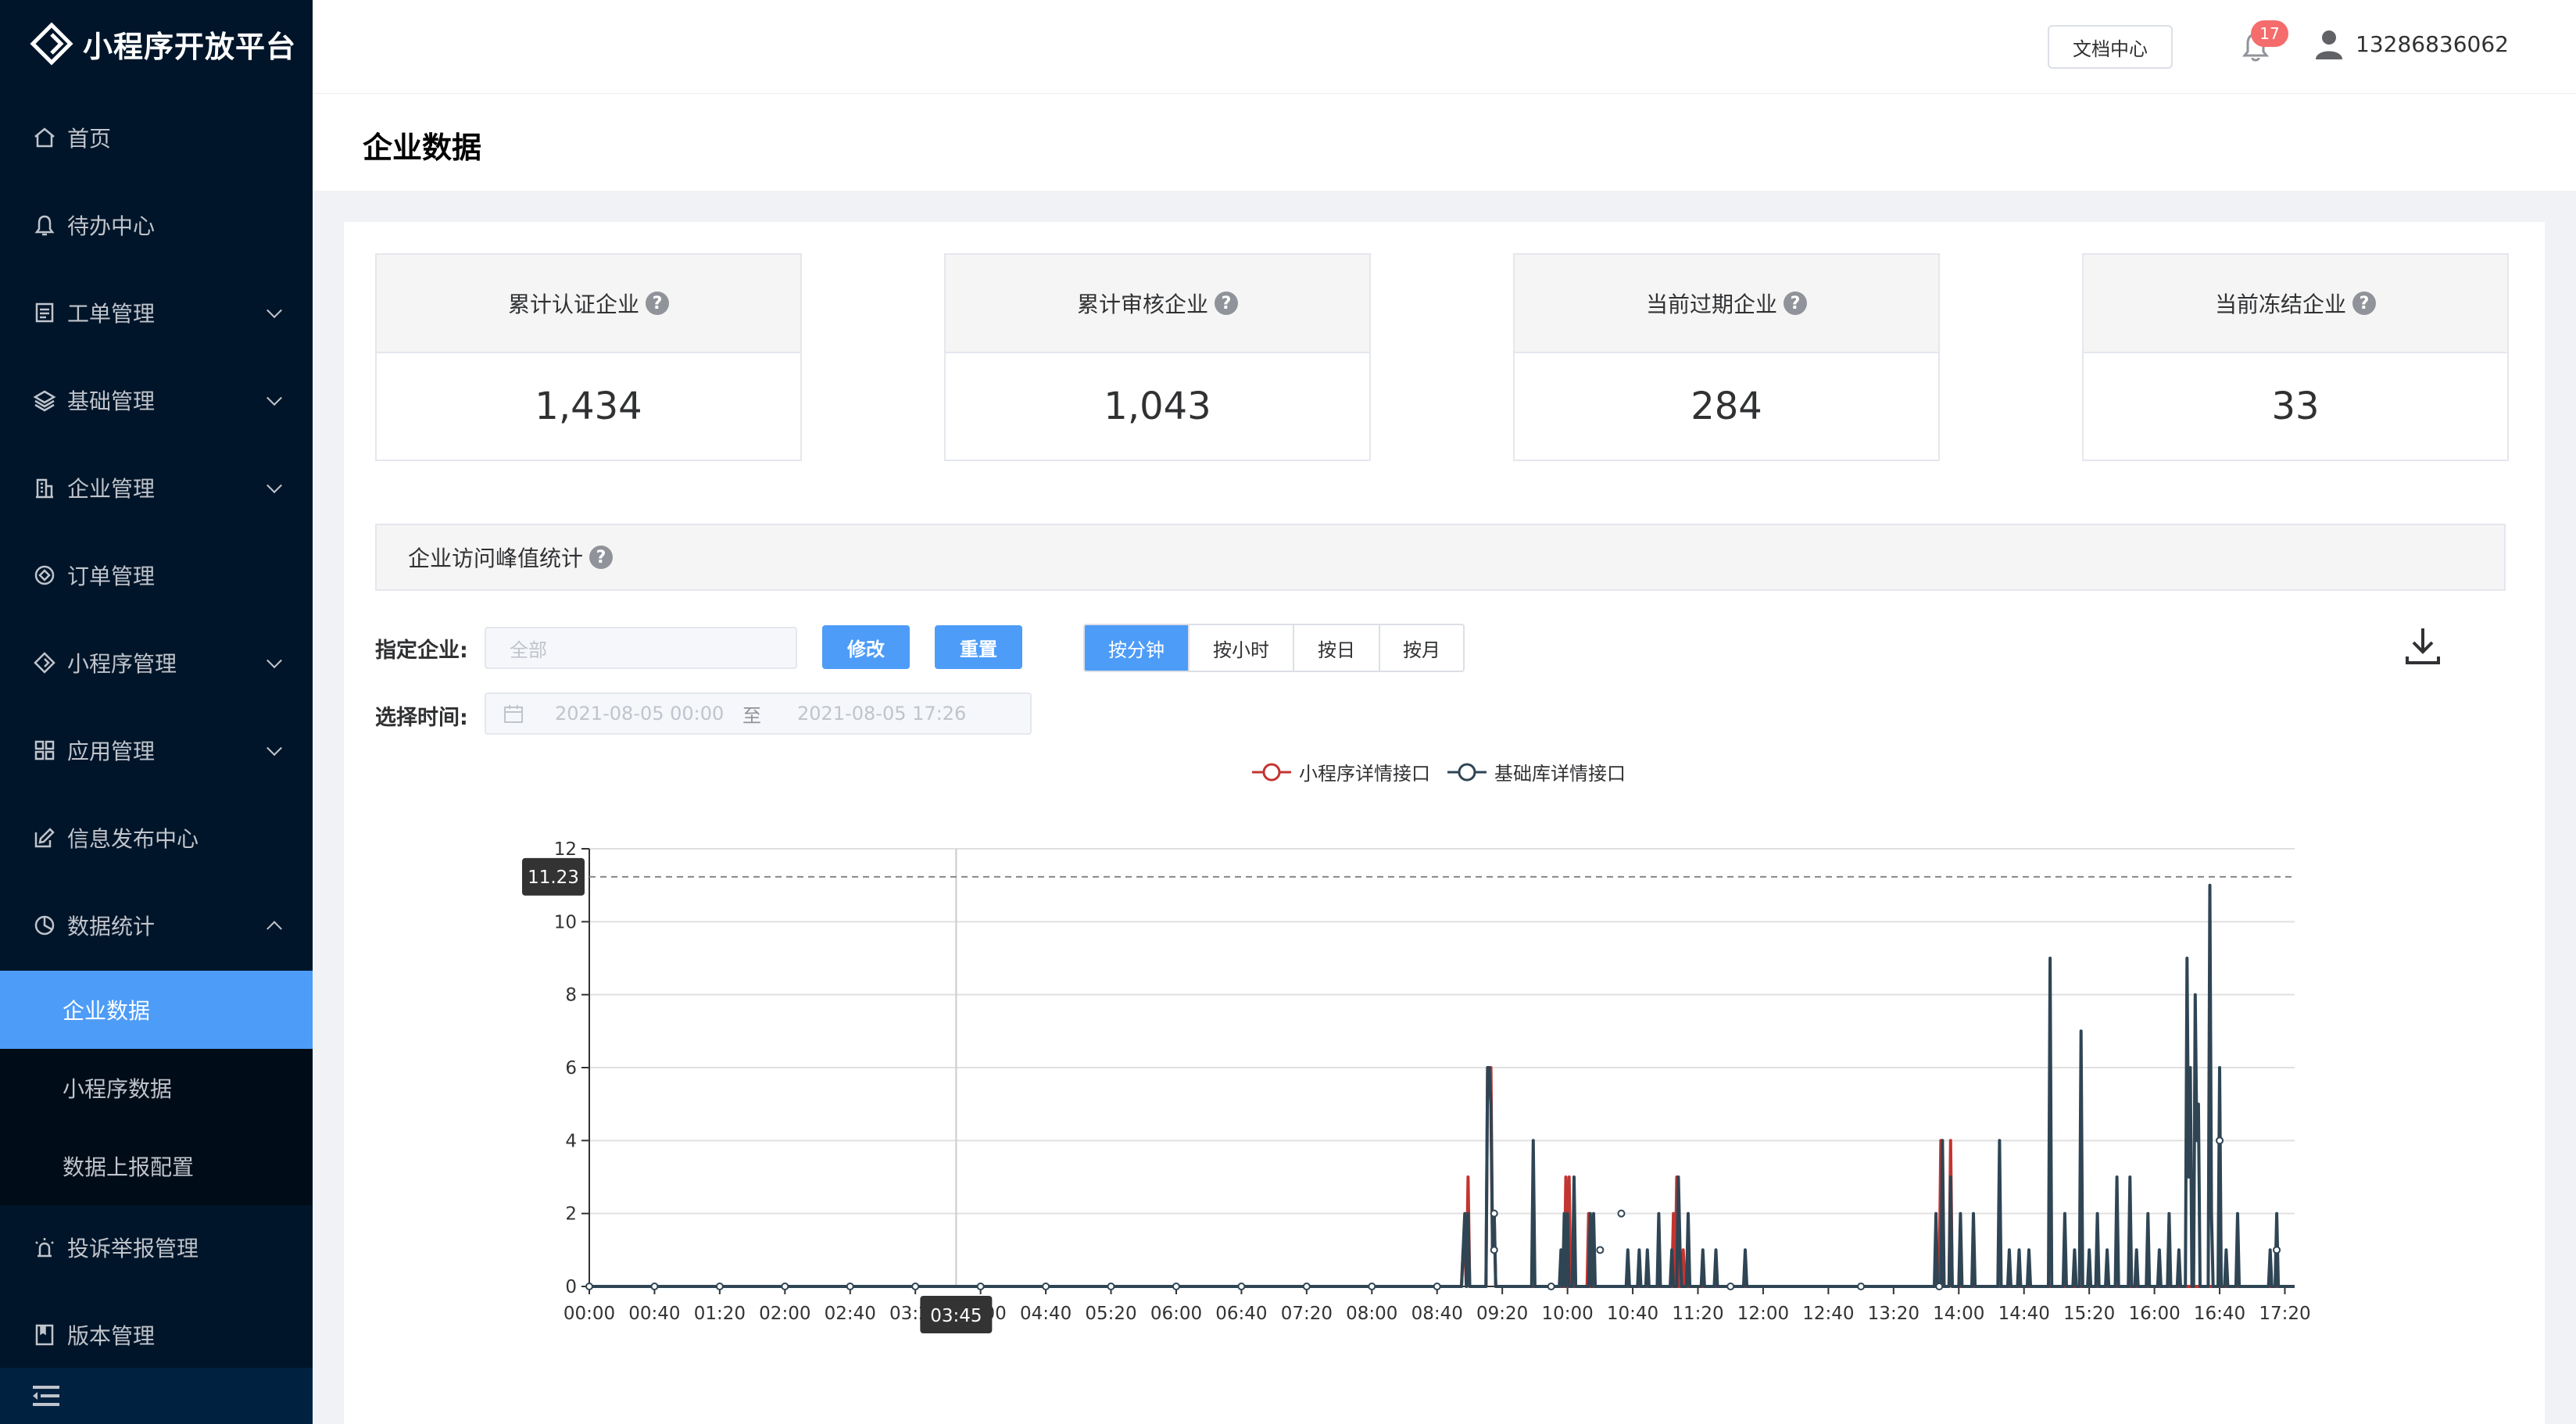 This screenshot has width=2576, height=1424. I want to click on sidebar-item-7: 应用管理, so click(156, 750).